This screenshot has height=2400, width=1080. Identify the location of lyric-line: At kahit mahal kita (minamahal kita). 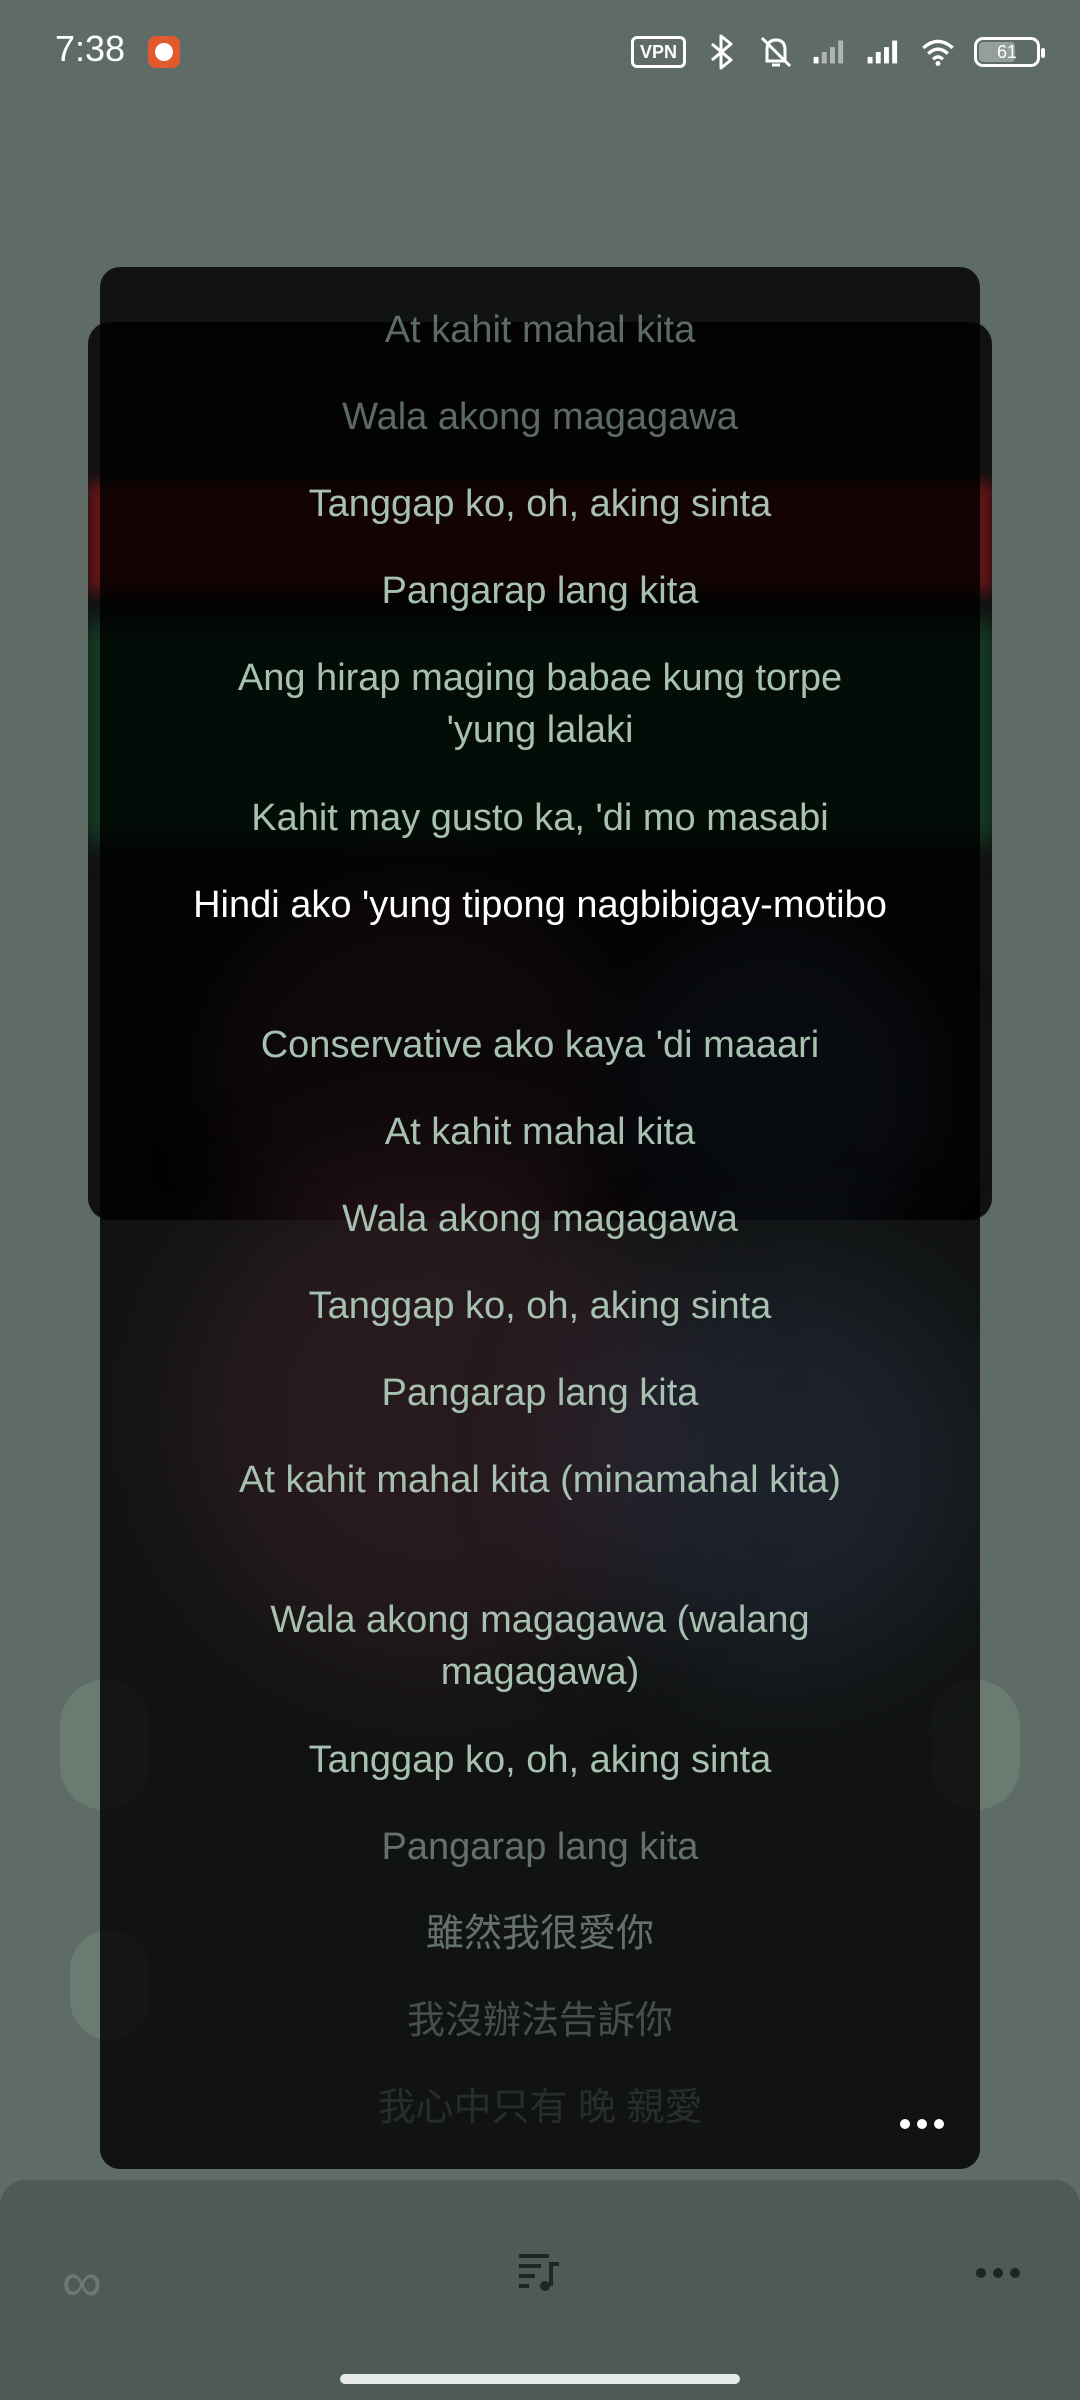
(540, 1524).